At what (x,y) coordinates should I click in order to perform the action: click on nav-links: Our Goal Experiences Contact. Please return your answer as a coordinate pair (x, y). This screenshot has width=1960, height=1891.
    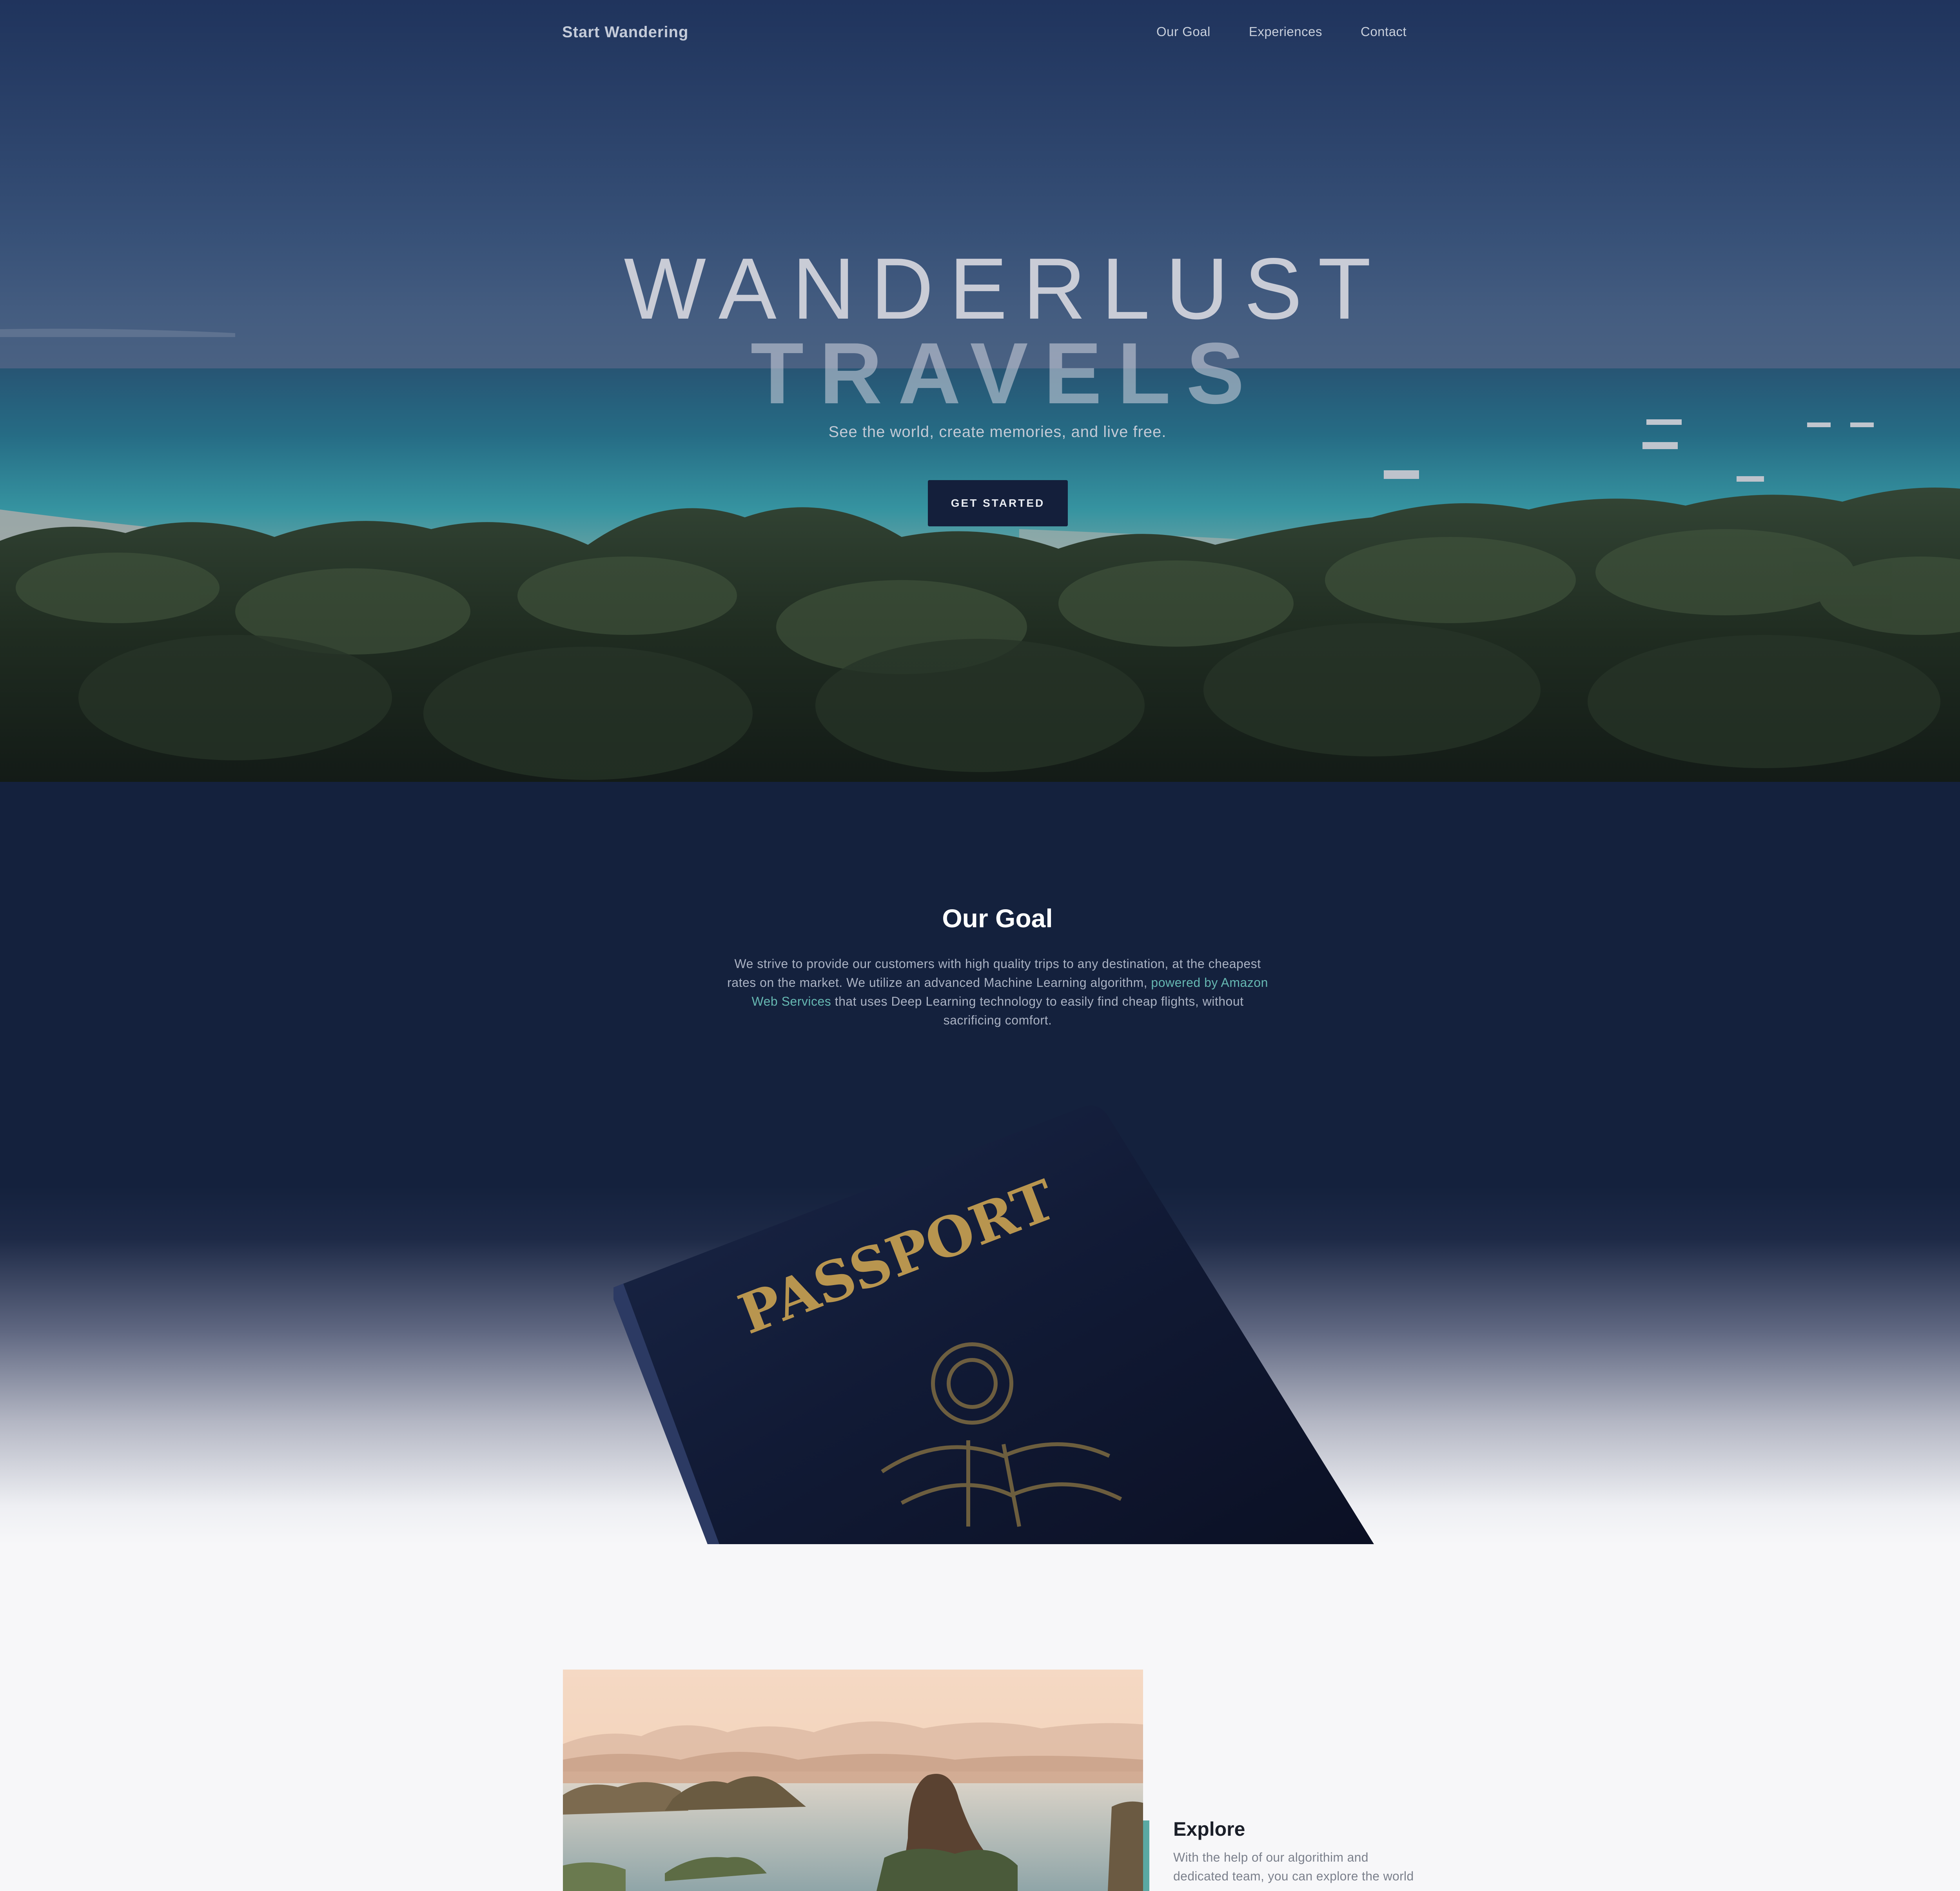
    Looking at the image, I should click on (1281, 31).